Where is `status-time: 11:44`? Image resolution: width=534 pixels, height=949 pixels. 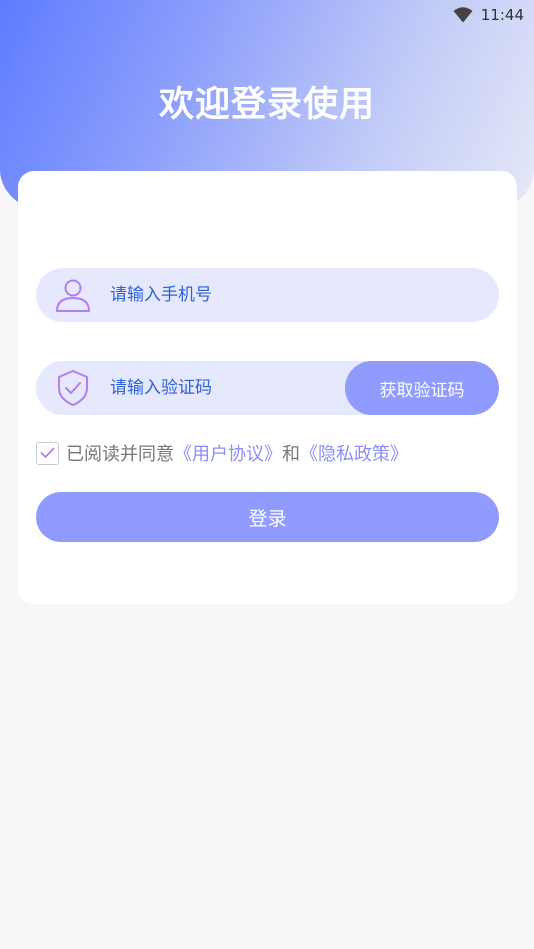 status-time: 11:44 is located at coordinates (502, 15).